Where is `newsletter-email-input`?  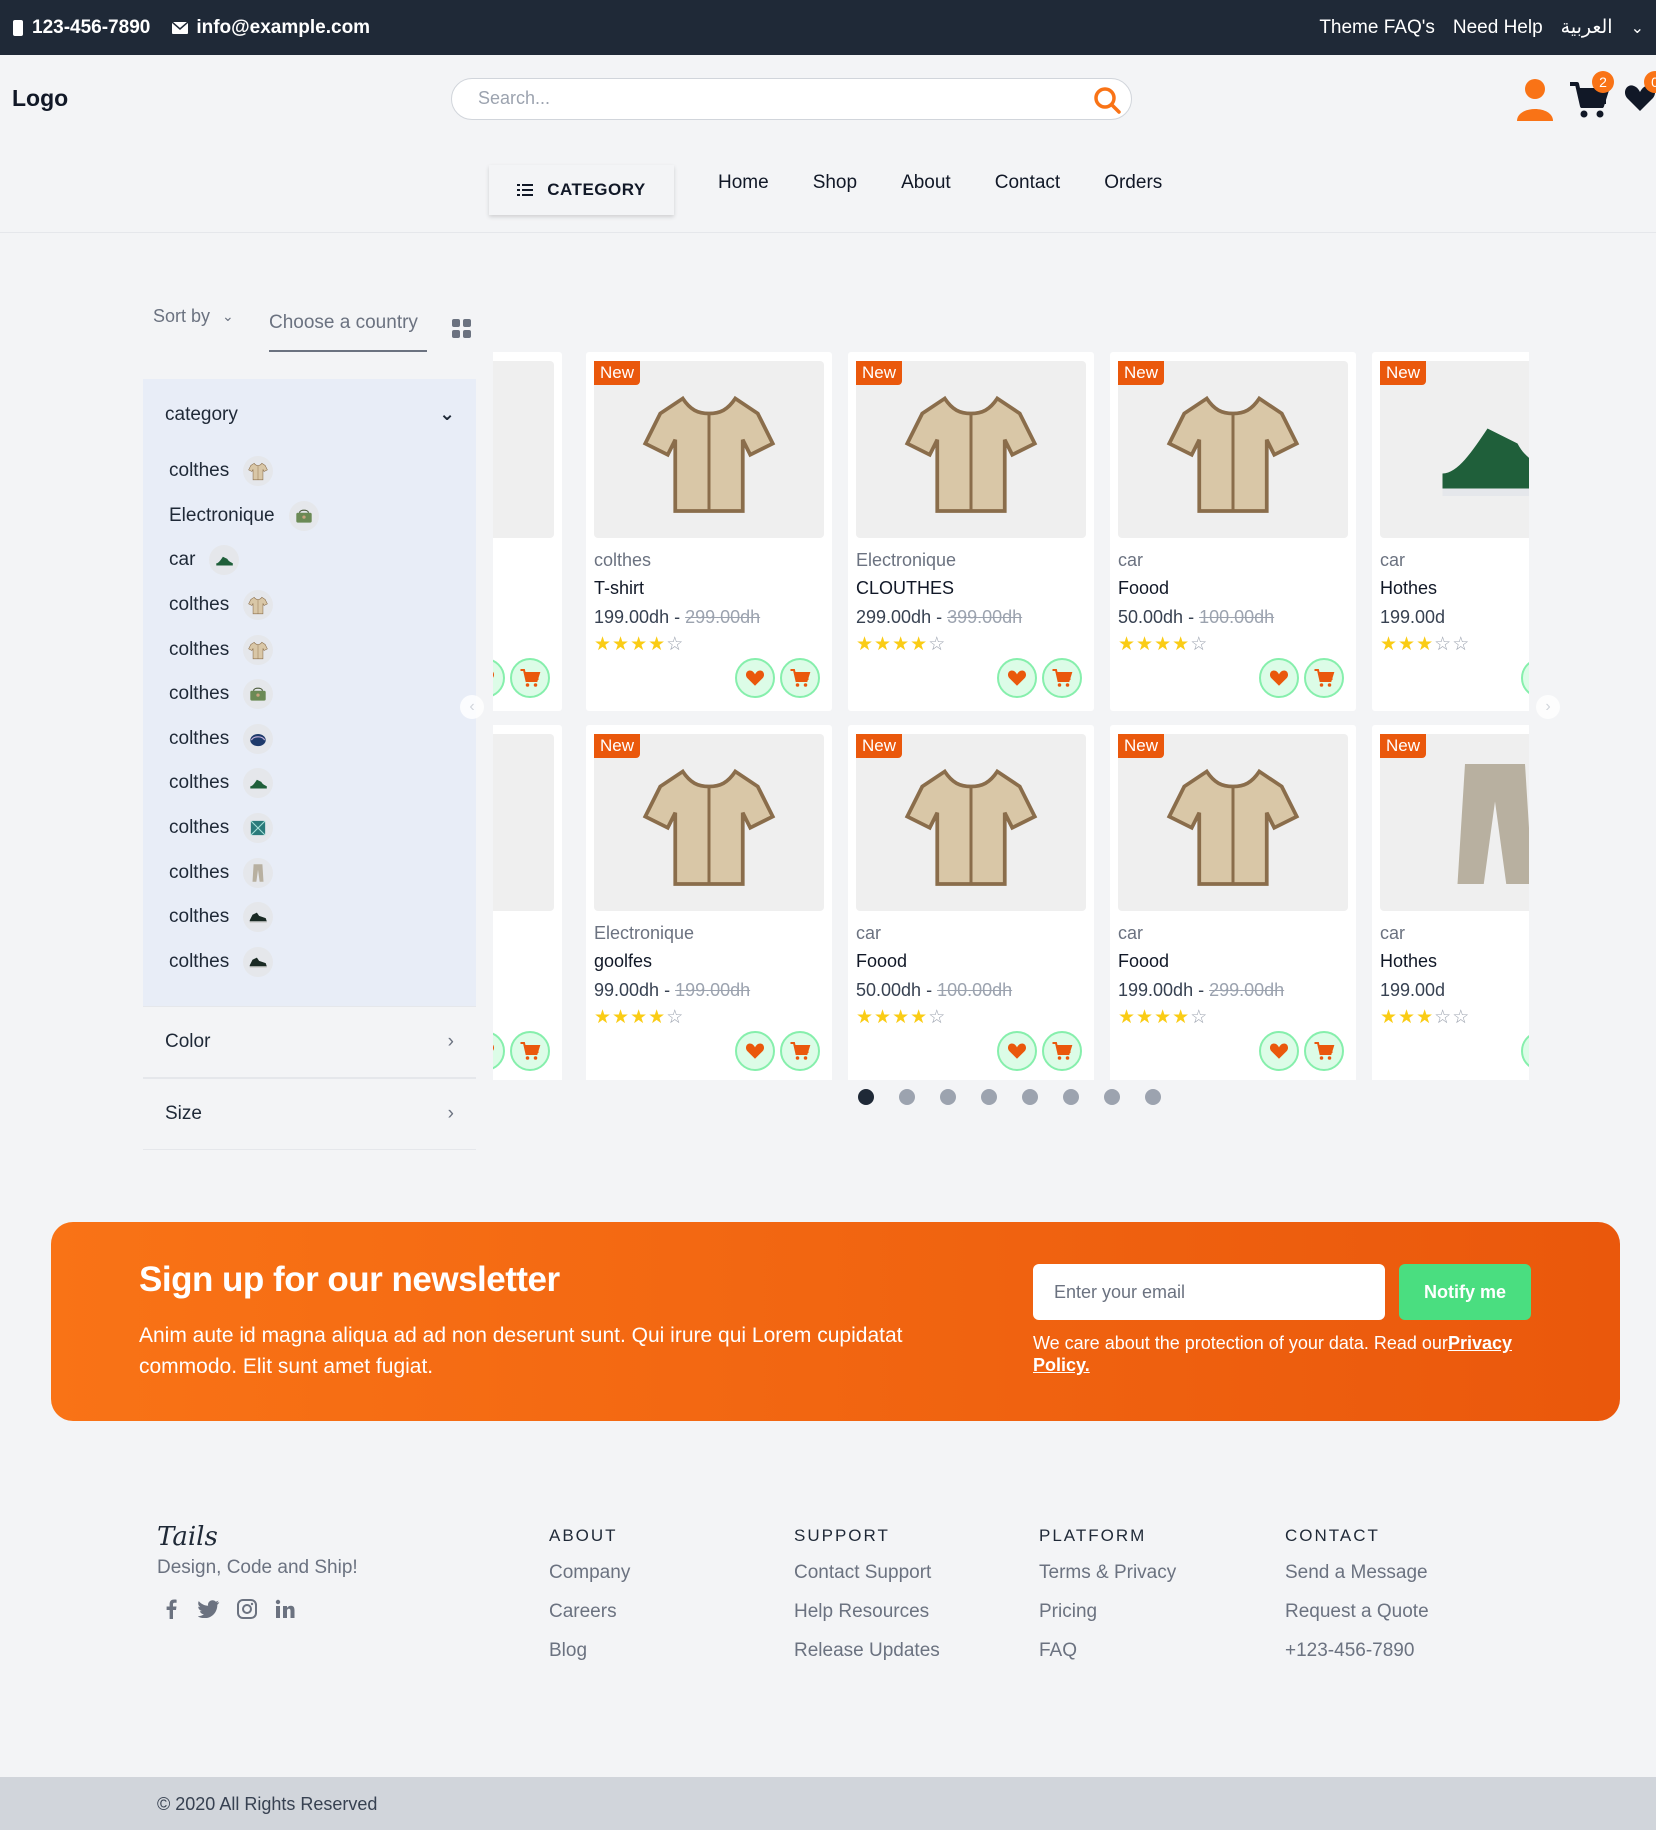
newsletter-email-input is located at coordinates (1209, 1292).